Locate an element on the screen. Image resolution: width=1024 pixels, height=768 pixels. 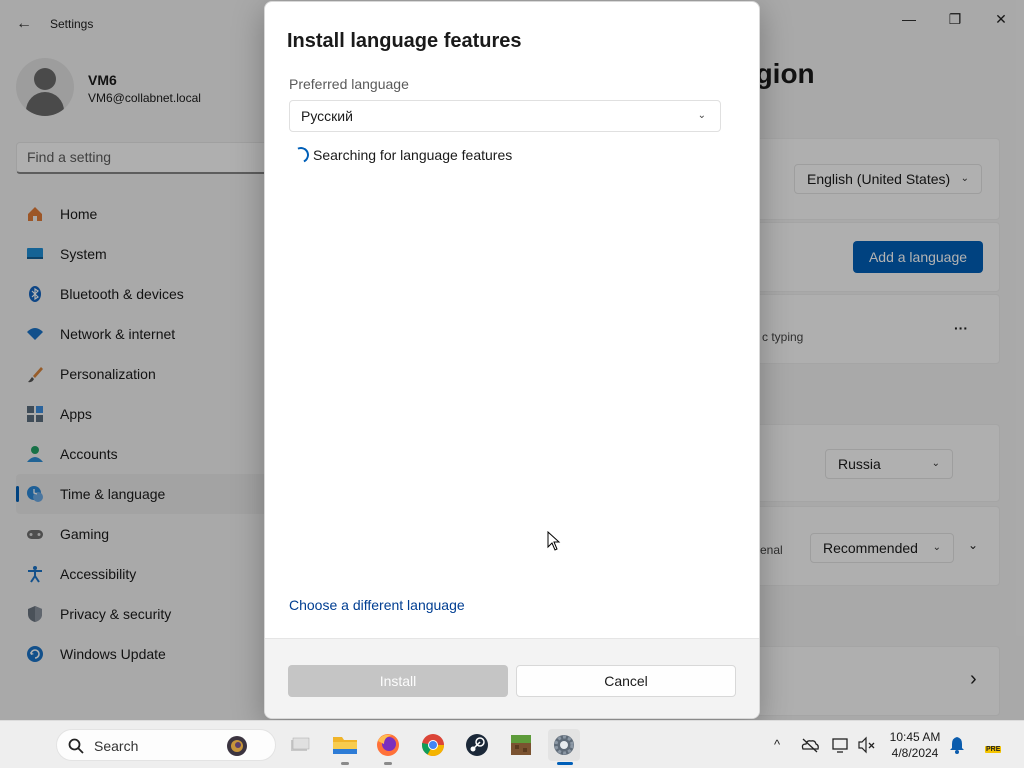
search-highlight-icon is located at coordinates (237, 746).